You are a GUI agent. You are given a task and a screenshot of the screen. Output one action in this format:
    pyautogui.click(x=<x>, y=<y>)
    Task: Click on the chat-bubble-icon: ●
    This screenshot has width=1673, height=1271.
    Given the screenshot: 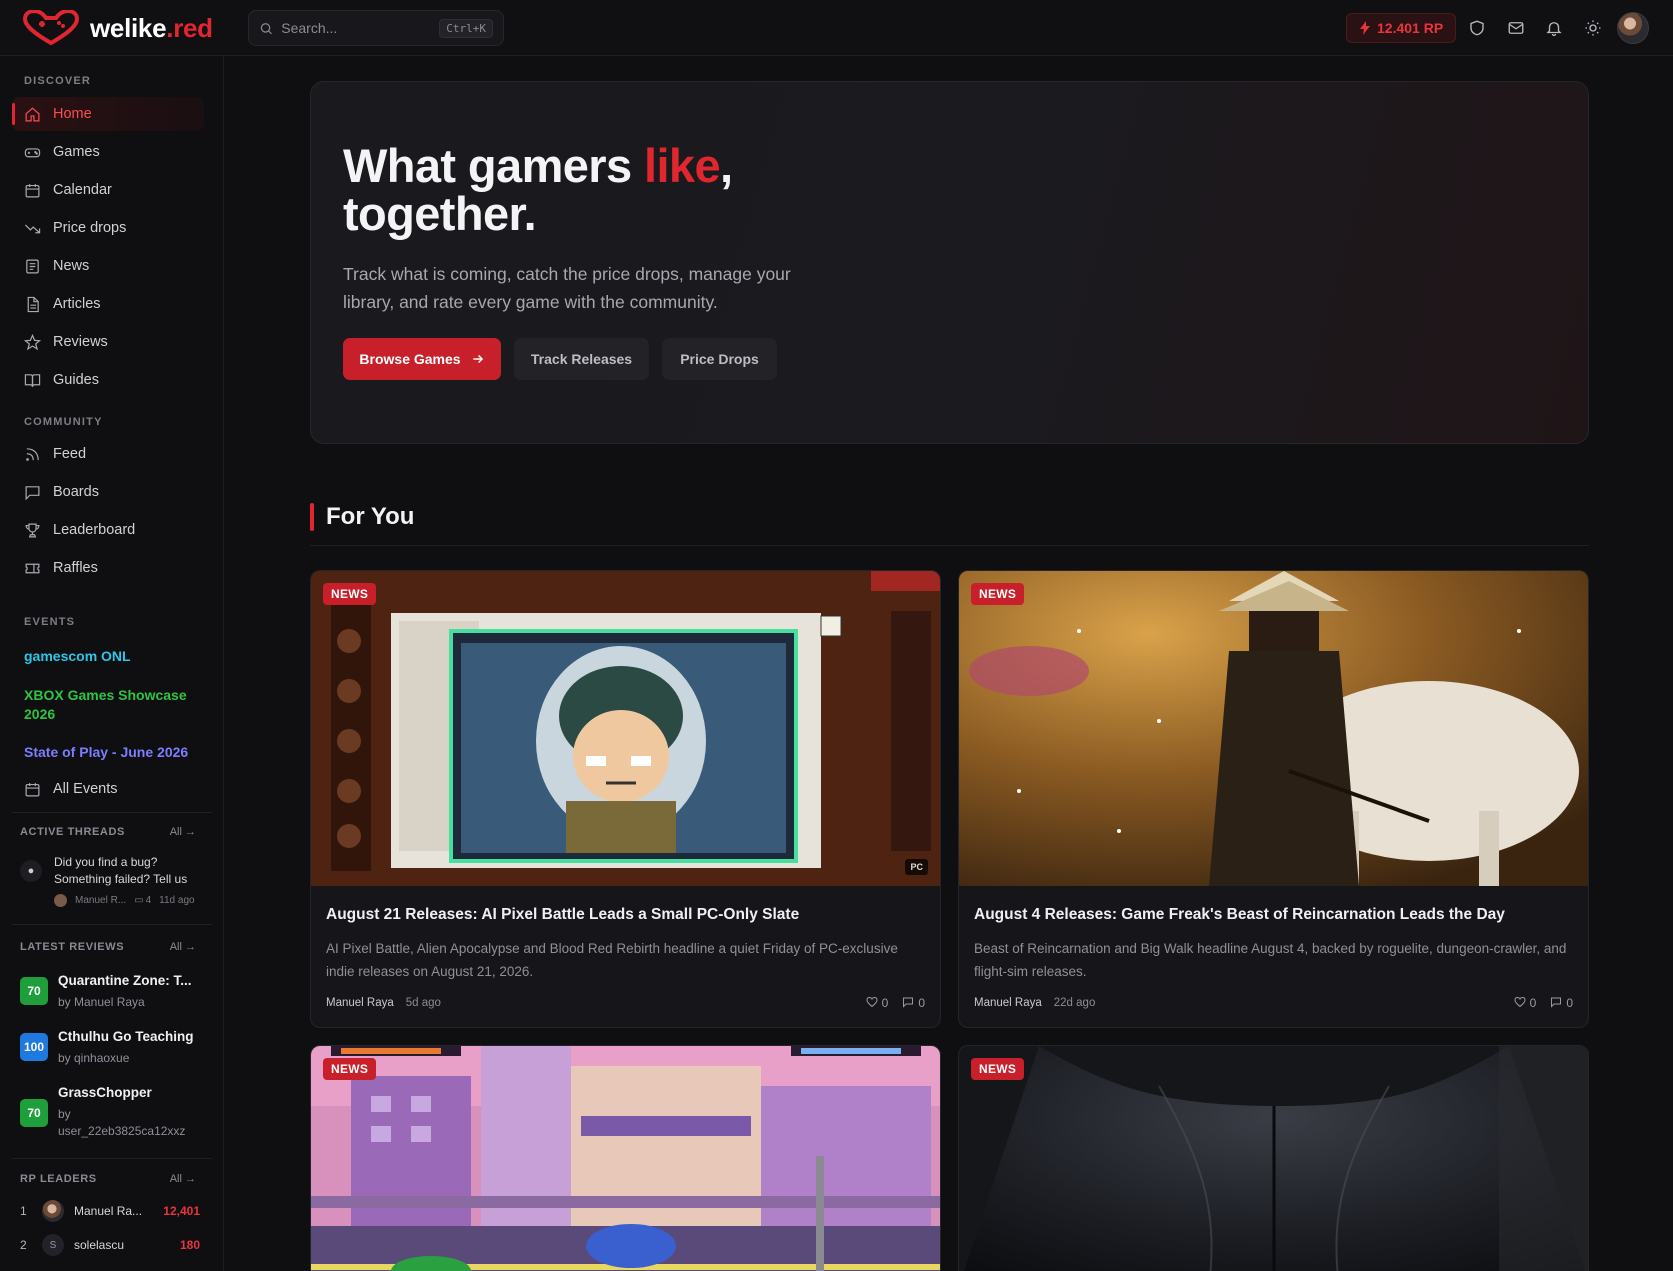 What is the action you would take?
    pyautogui.click(x=31, y=871)
    